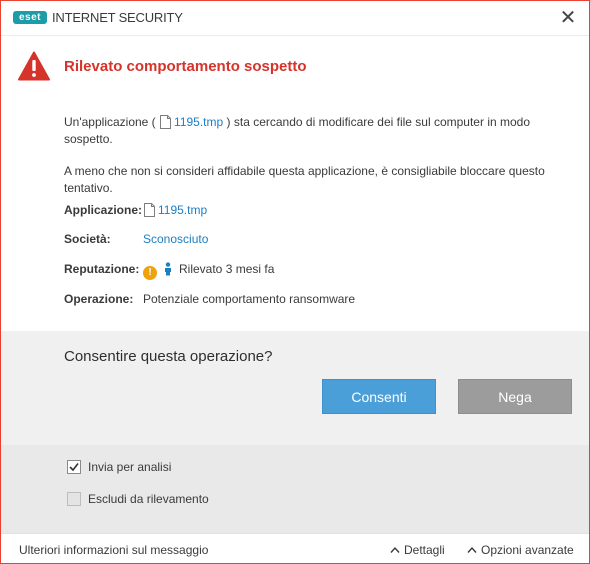 This screenshot has height=564, width=590. Describe the element at coordinates (527, 550) in the screenshot. I see `advanced-options-label: Opzioni avanzate` at that location.